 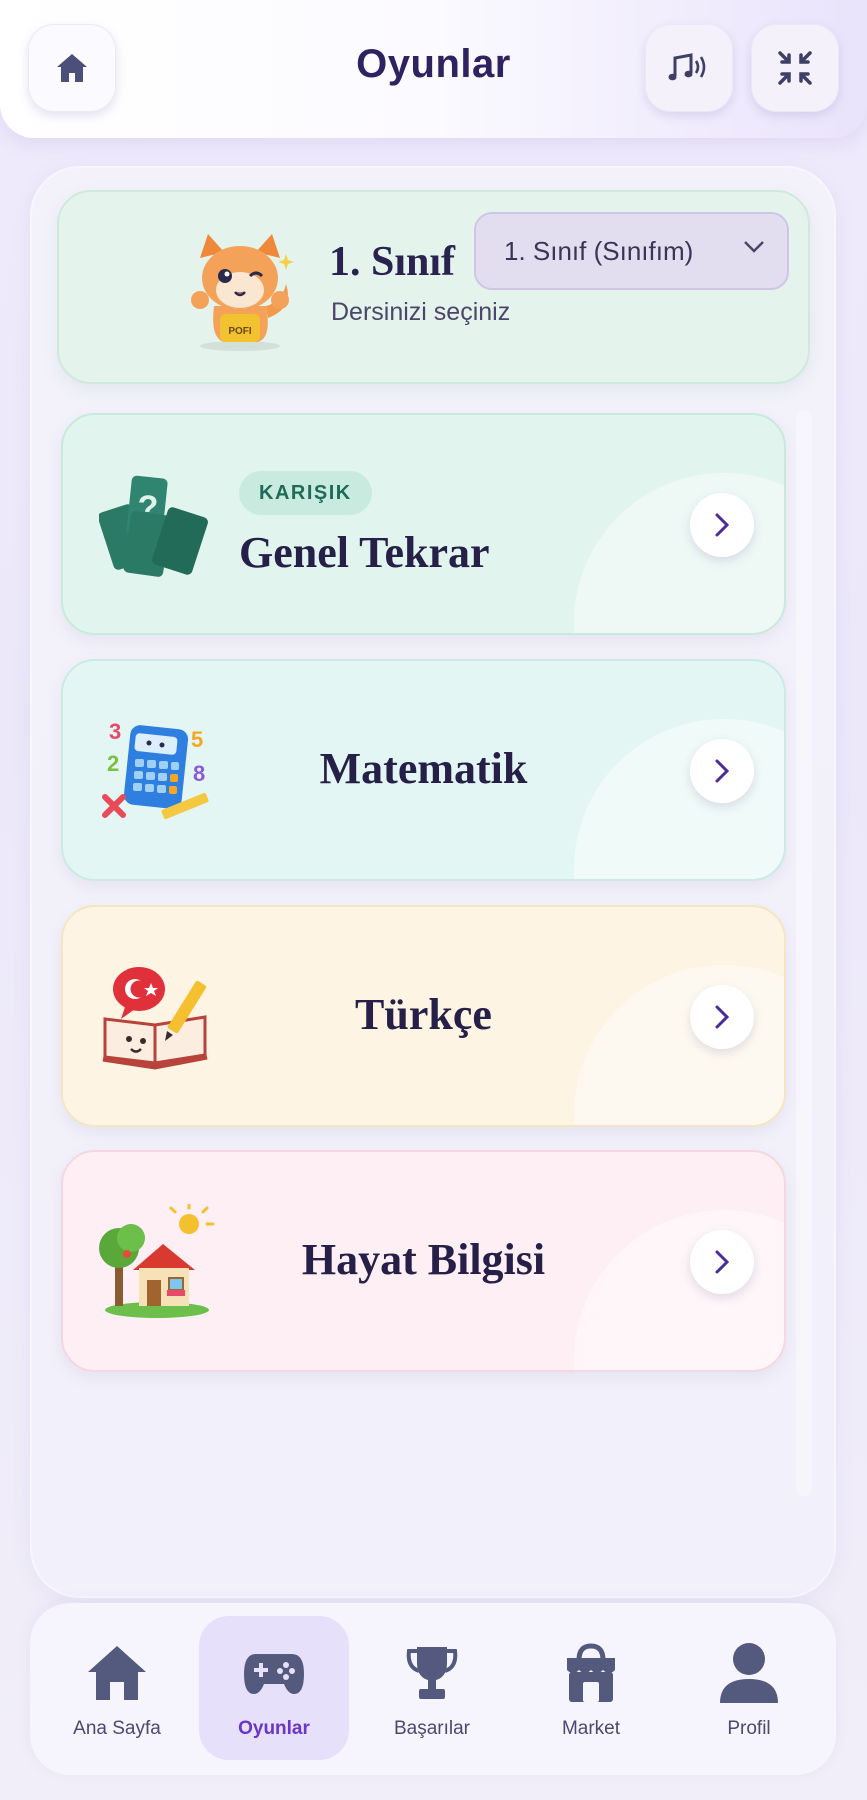 I want to click on subject-card-turkce: Türkçe, so click(x=423, y=1016).